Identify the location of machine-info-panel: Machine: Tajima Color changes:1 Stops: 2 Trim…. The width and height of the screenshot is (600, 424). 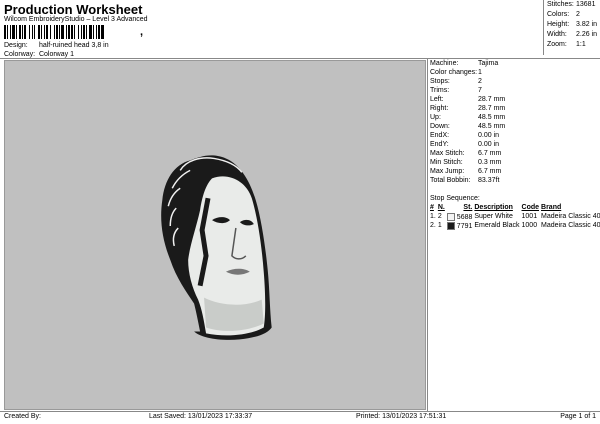
(514, 122).